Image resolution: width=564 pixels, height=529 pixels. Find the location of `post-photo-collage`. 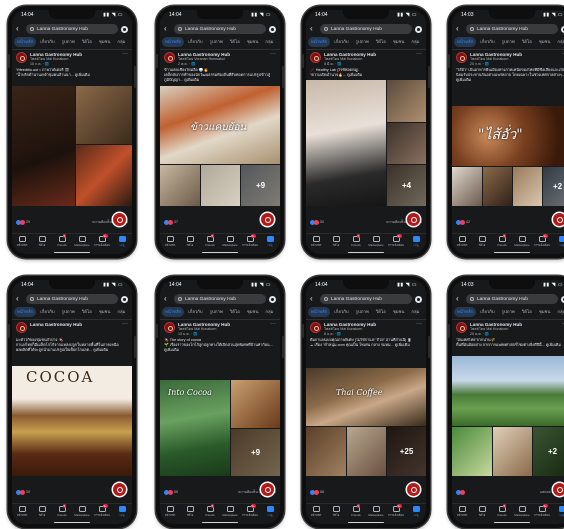

post-photo-collage is located at coordinates (72, 146).